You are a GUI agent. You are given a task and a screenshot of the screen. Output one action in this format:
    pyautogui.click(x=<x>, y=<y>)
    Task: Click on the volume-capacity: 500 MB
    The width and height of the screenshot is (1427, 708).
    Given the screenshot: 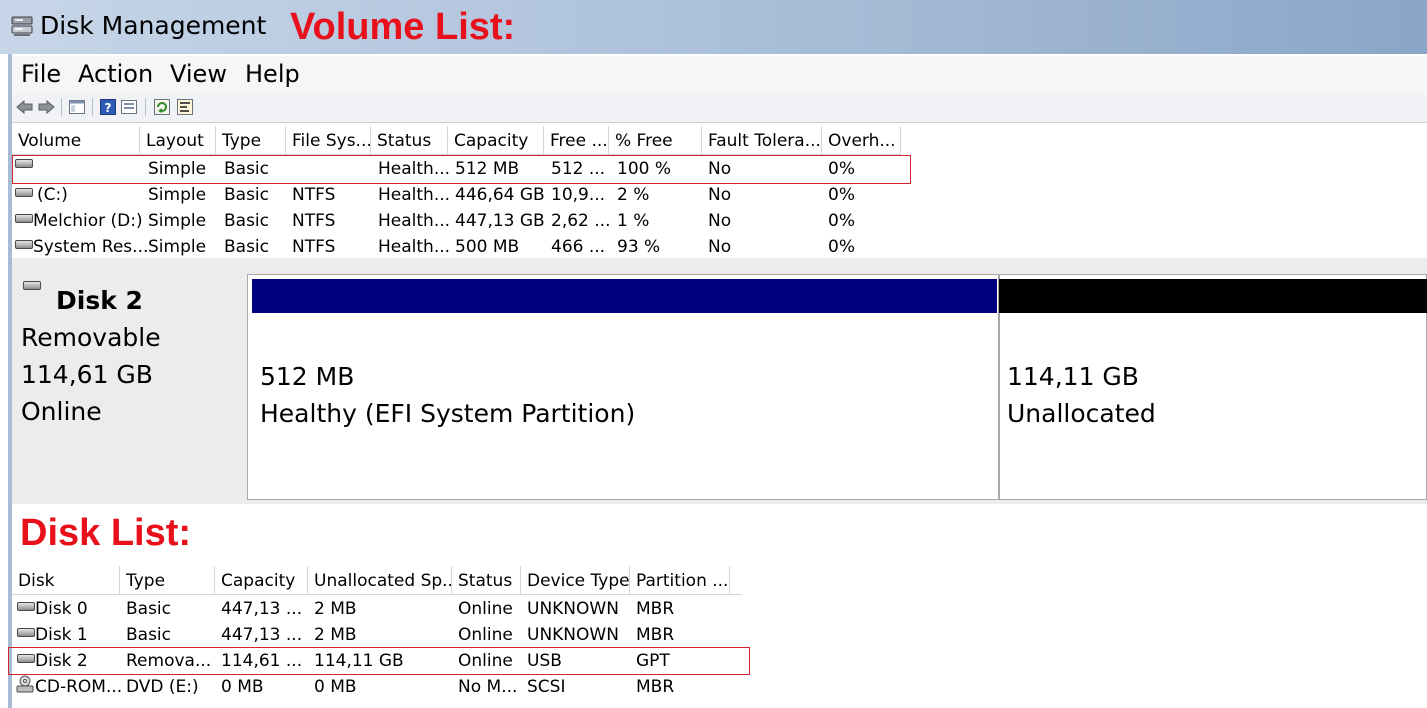 What is the action you would take?
    pyautogui.click(x=487, y=247)
    